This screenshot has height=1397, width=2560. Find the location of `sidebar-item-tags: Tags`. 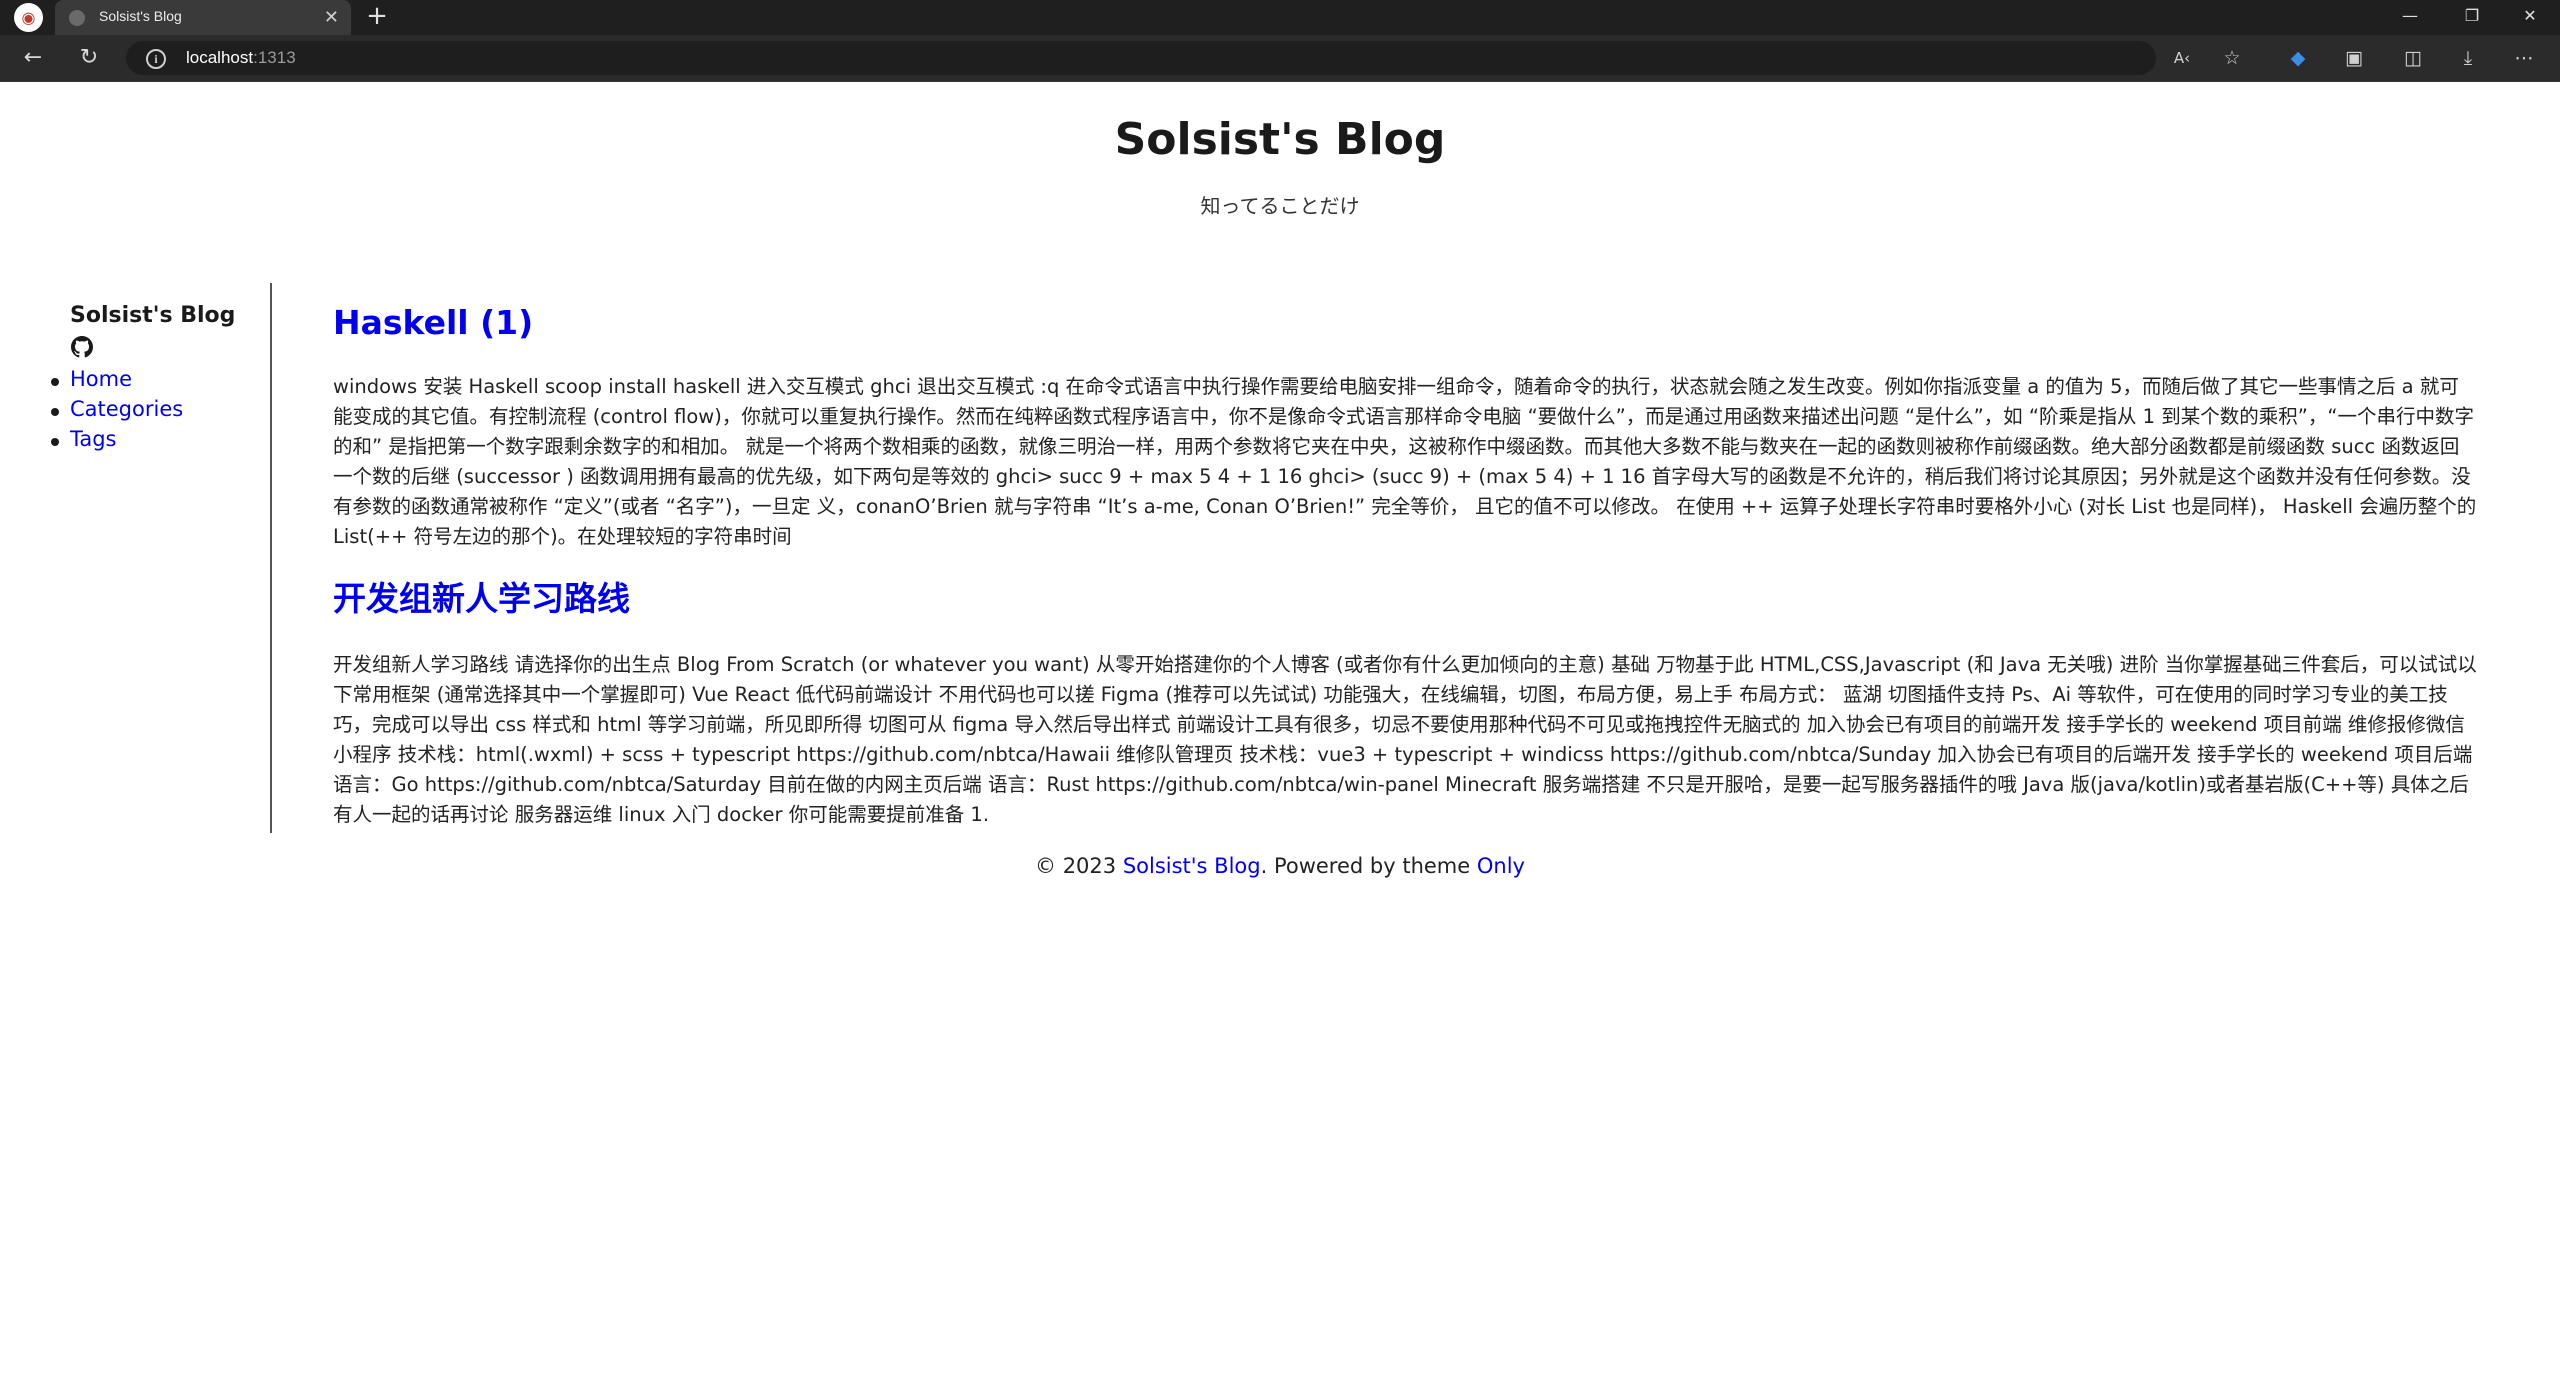

sidebar-item-tags: Tags is located at coordinates (116, 442).